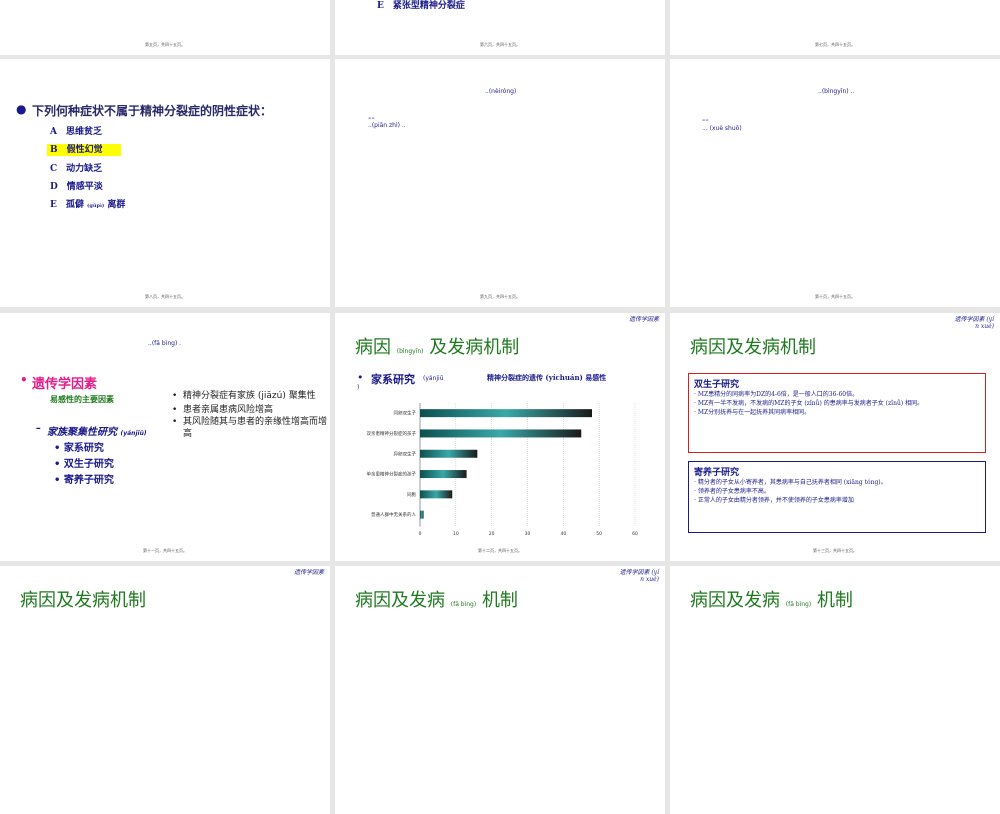 This screenshot has height=814, width=1000. What do you see at coordinates (835, 690) in the screenshot?
I see `slide-16: 病因及发病 (fā bìng) 机制` at bounding box center [835, 690].